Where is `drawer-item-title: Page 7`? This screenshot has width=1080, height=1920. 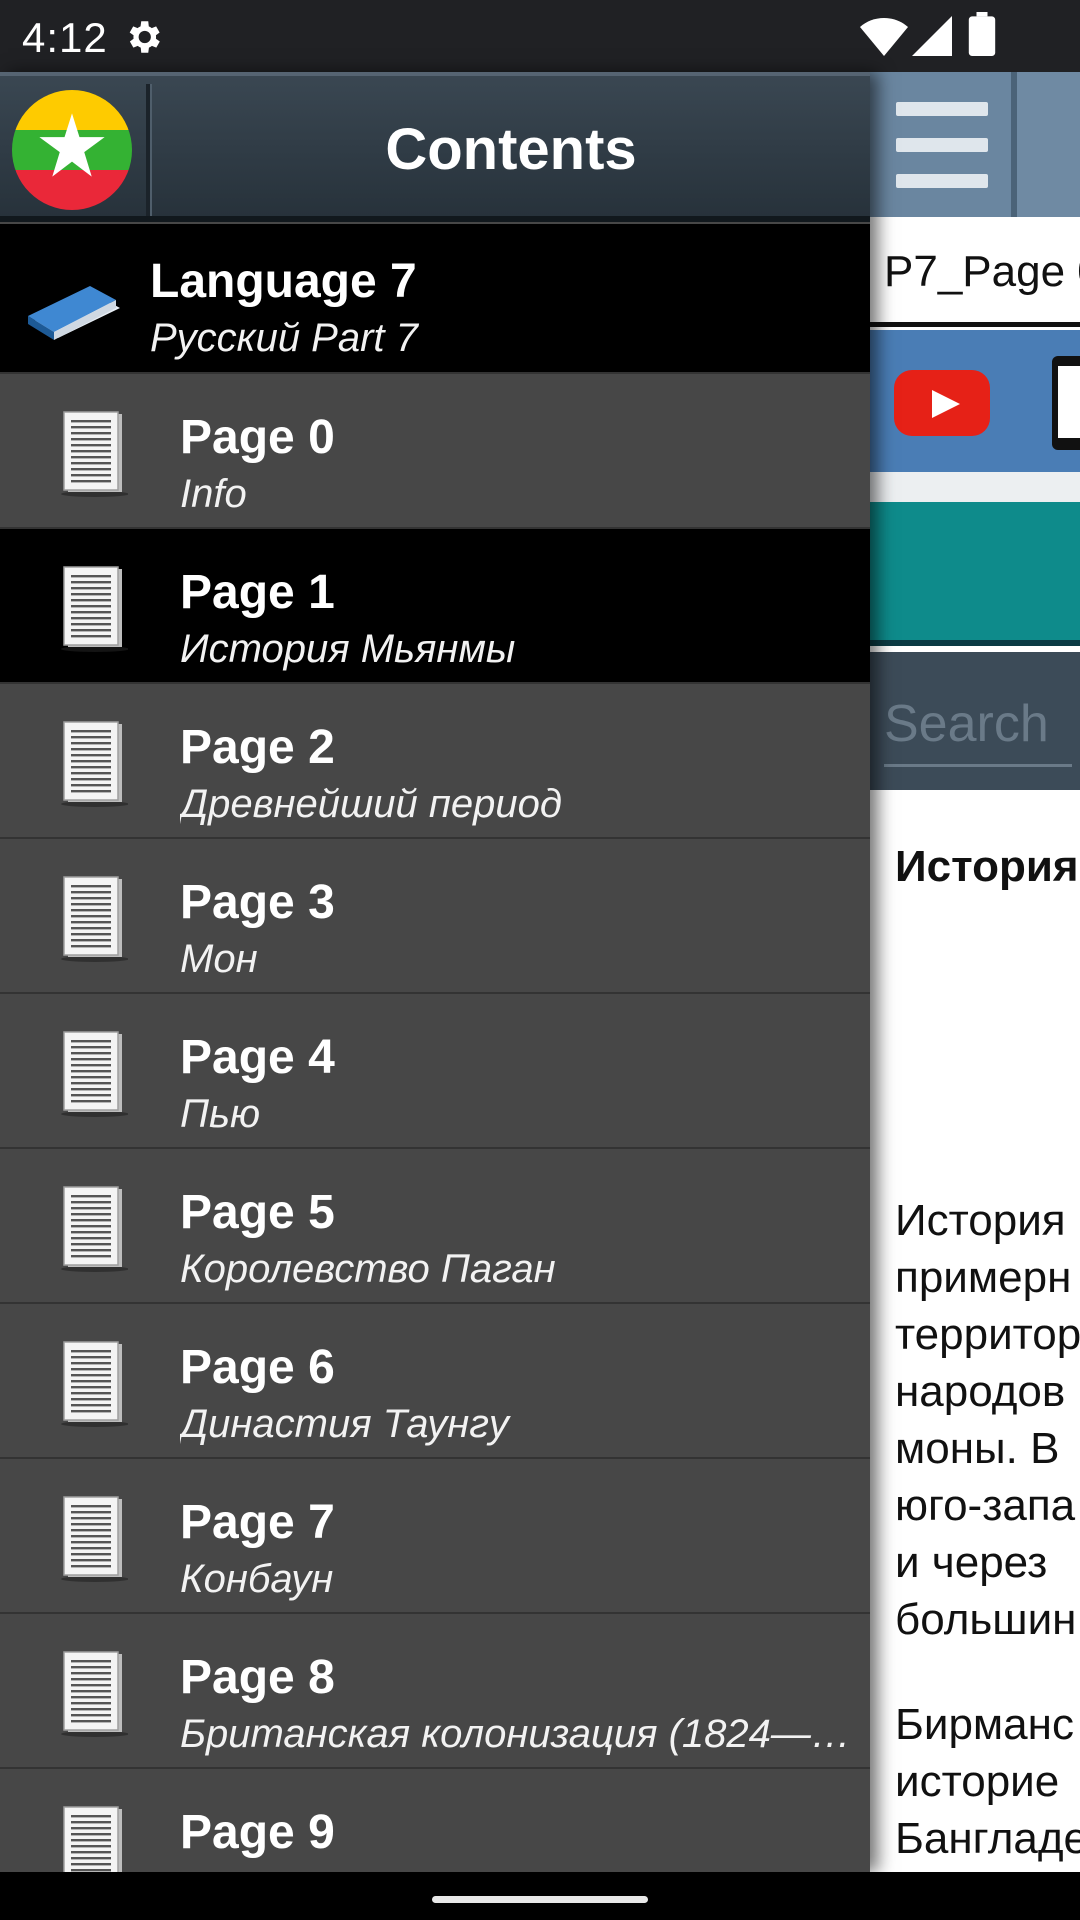
drawer-item-title: Page 7 is located at coordinates (257, 1522).